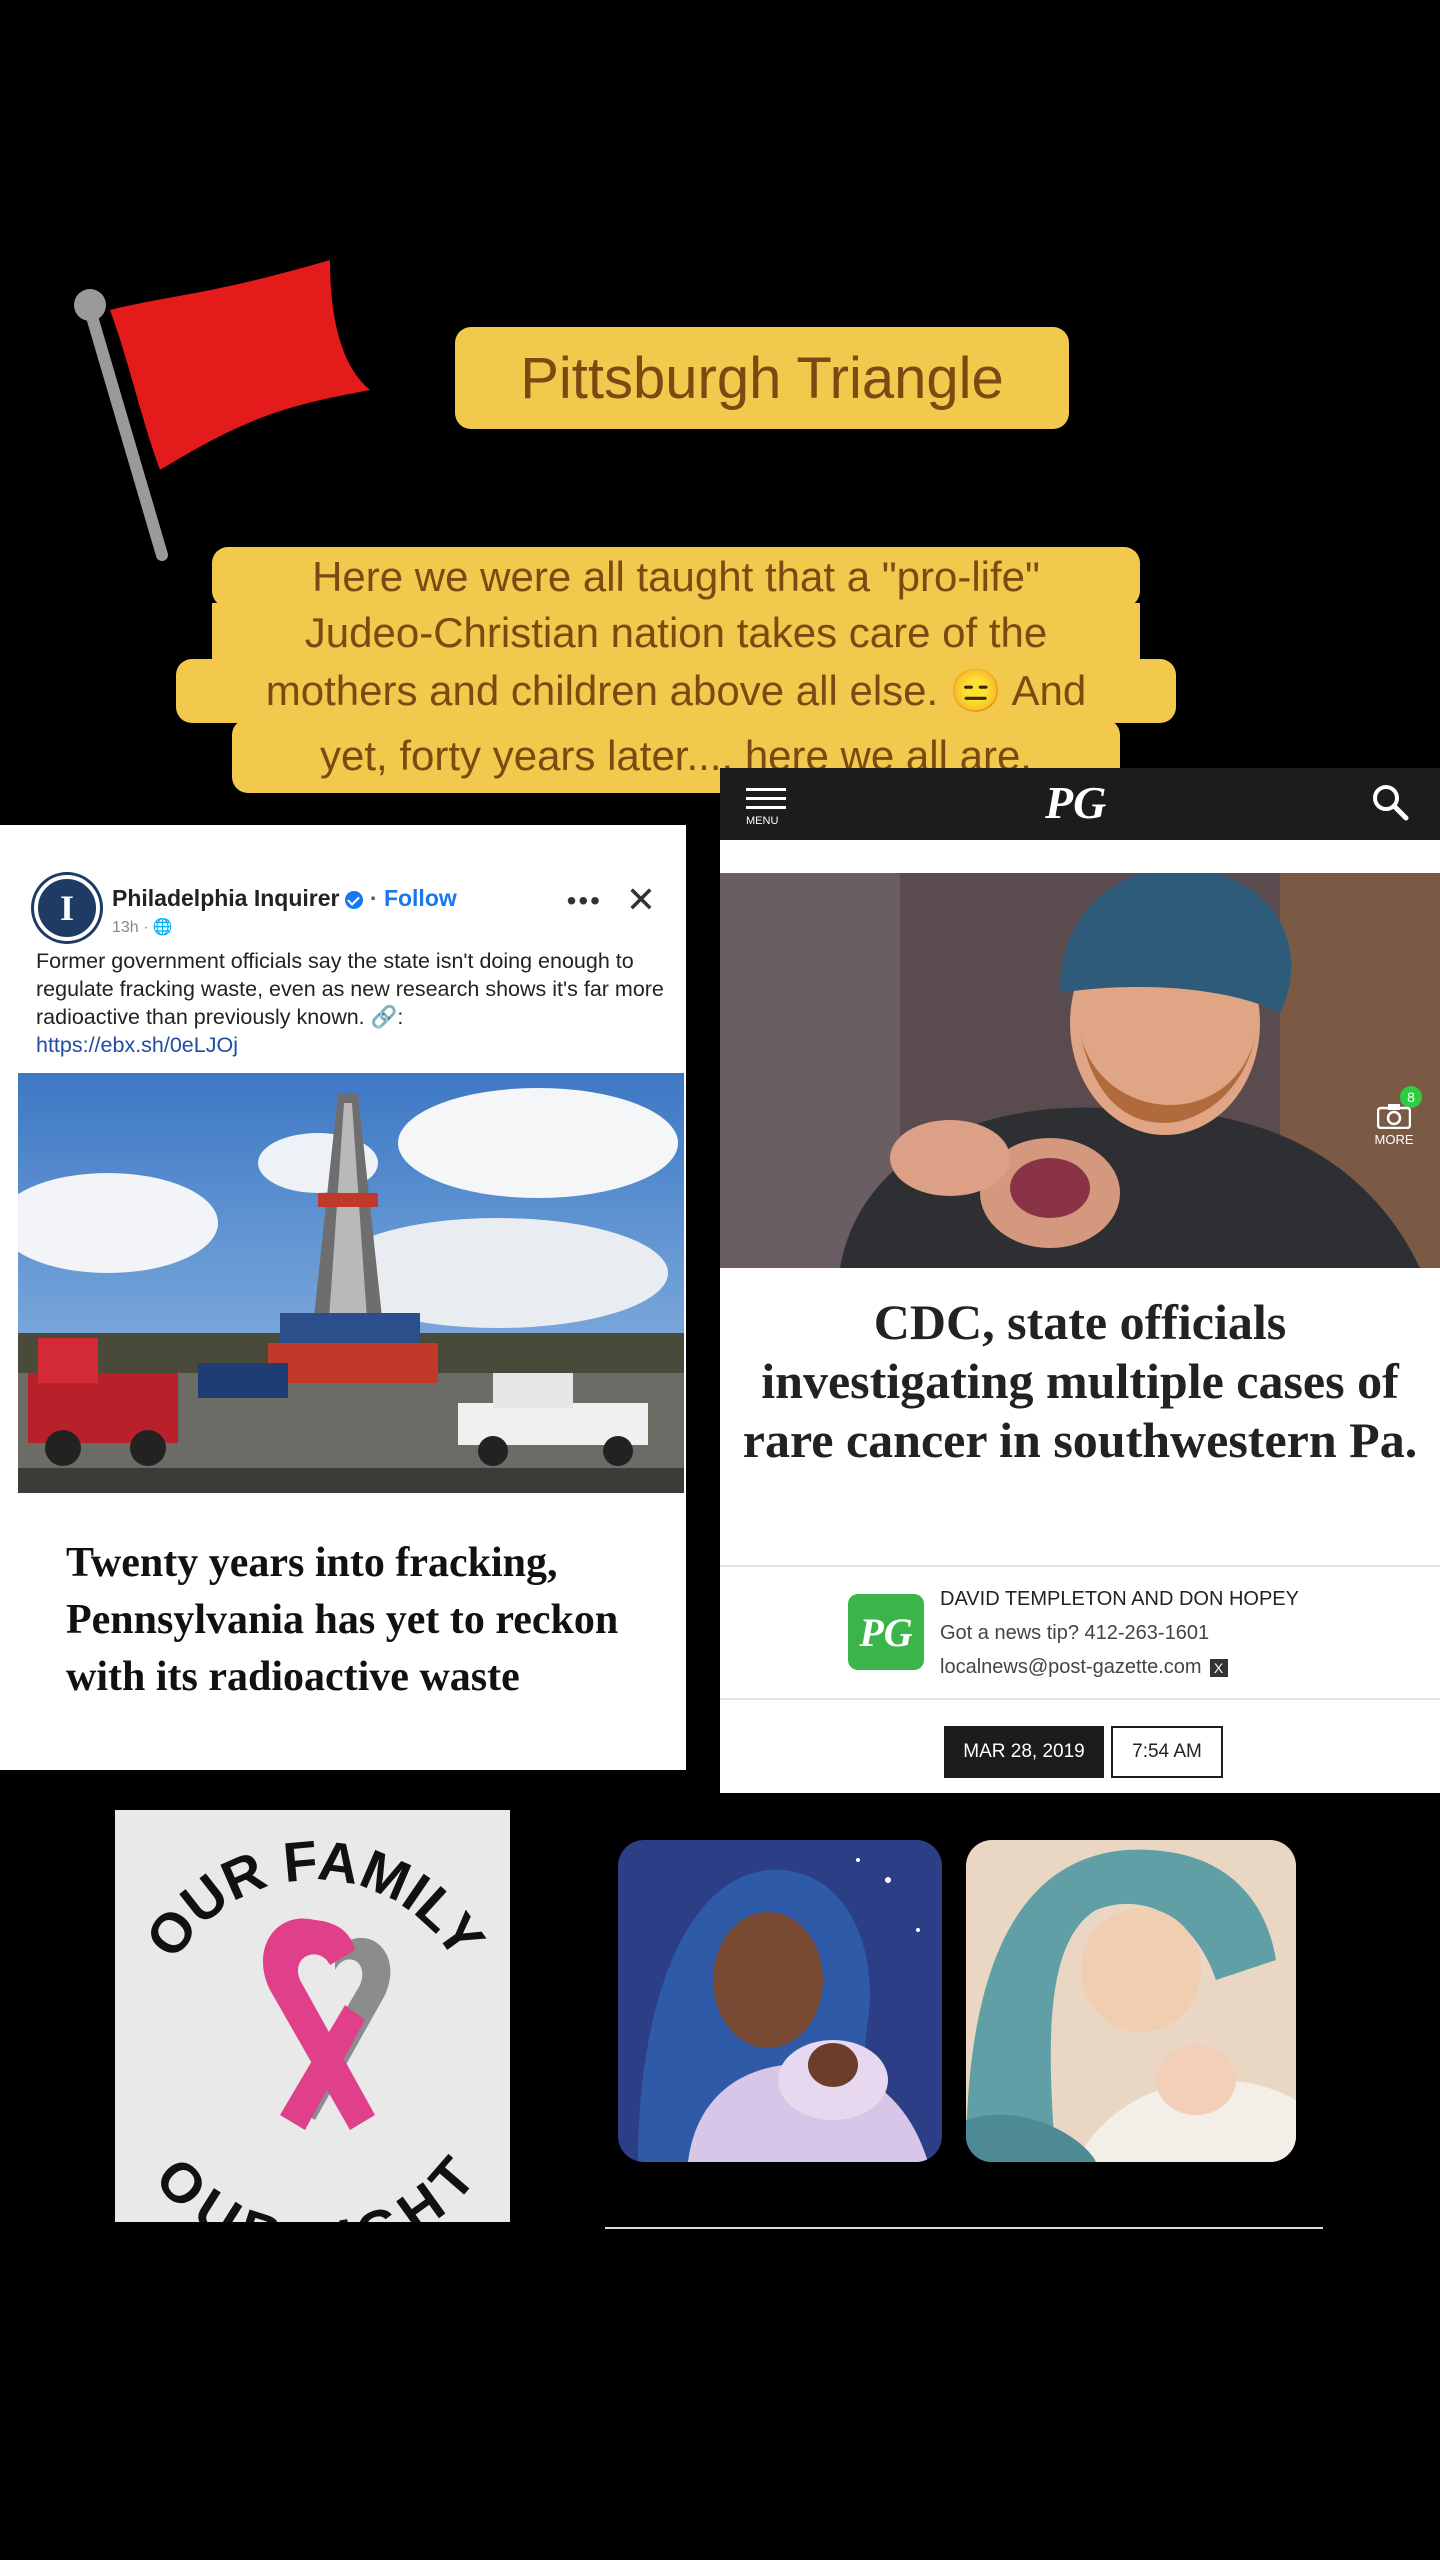 Image resolution: width=1440 pixels, height=2560 pixels. I want to click on page-title: Pittsburgh Triangle, so click(762, 378).